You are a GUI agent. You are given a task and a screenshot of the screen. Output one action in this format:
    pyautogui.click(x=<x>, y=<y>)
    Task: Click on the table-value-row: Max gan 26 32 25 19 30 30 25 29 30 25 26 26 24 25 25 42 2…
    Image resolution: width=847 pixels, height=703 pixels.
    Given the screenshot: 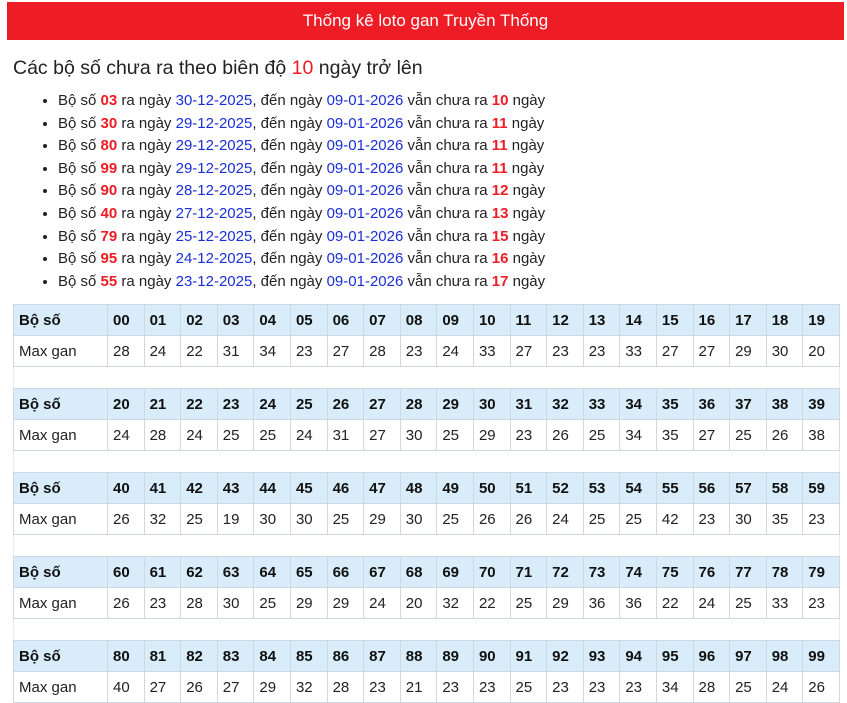 What is the action you would take?
    pyautogui.click(x=426, y=519)
    